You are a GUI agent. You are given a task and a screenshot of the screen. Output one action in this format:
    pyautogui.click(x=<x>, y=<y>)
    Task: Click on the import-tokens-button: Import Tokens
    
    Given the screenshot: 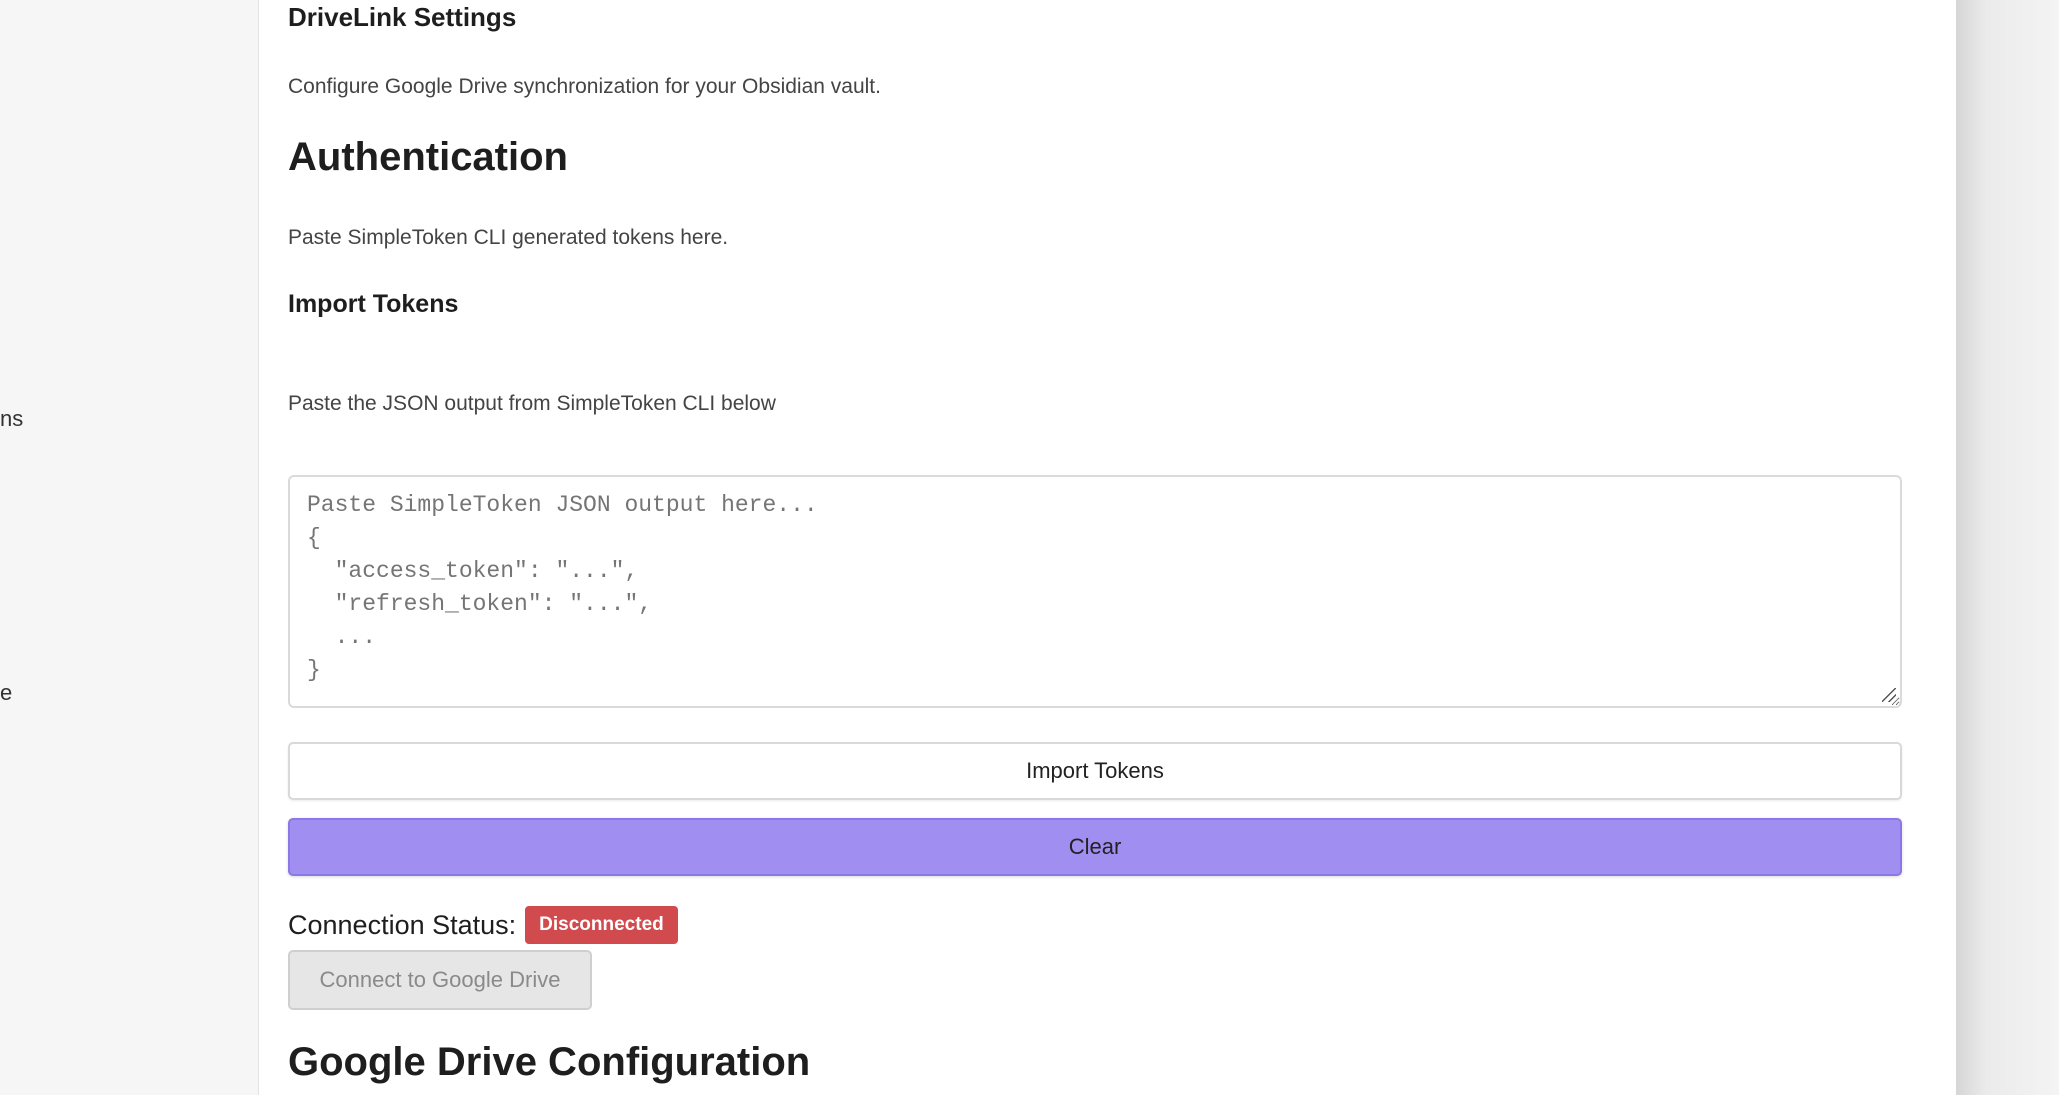 What is the action you would take?
    pyautogui.click(x=1095, y=771)
    